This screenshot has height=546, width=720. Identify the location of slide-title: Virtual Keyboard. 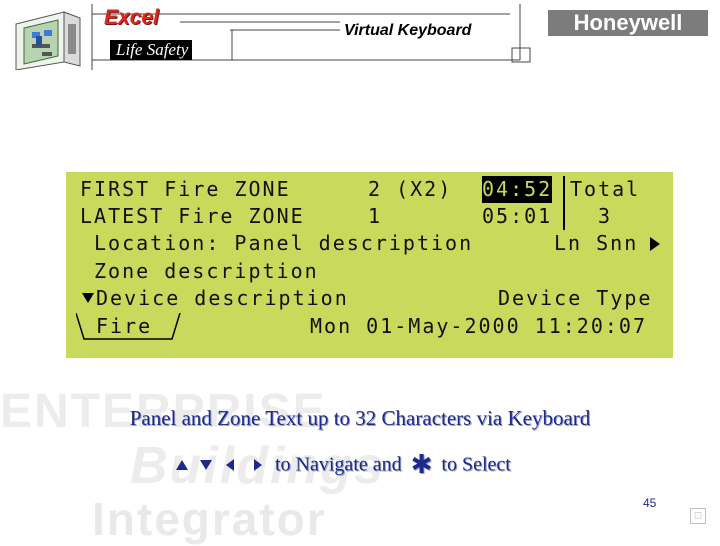
(408, 30).